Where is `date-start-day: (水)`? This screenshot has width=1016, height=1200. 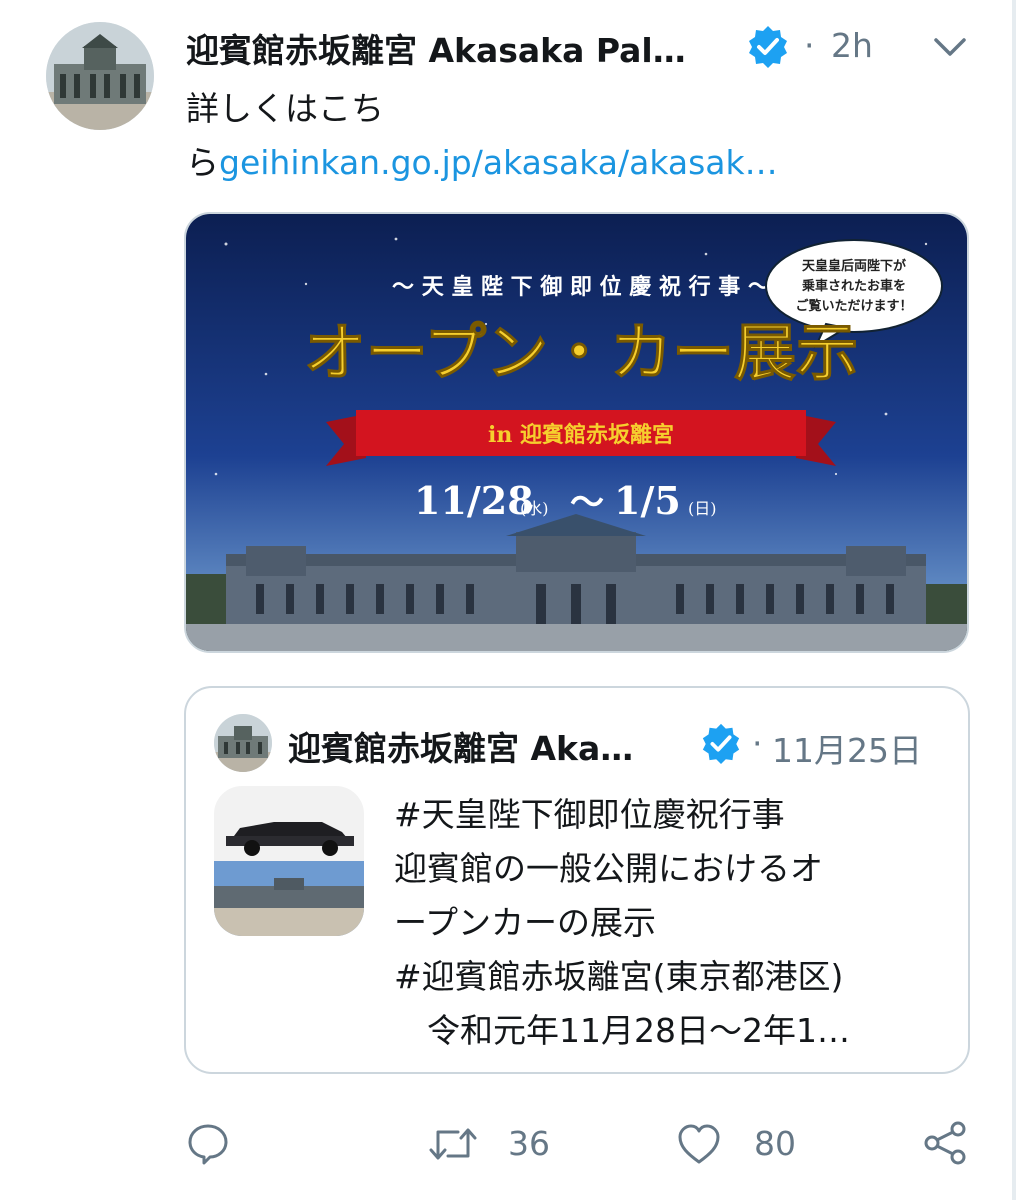
date-start-day: (水) is located at coordinates (534, 508).